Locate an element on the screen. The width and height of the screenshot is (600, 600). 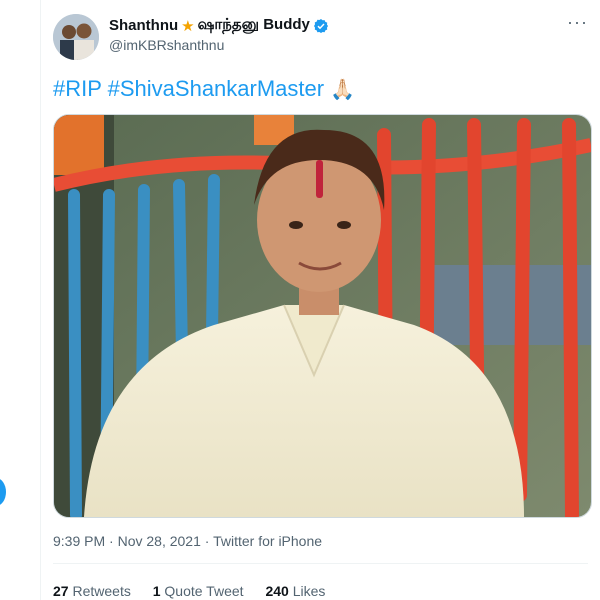
retweets-stat: 27 Retweets is located at coordinates (94, 591).